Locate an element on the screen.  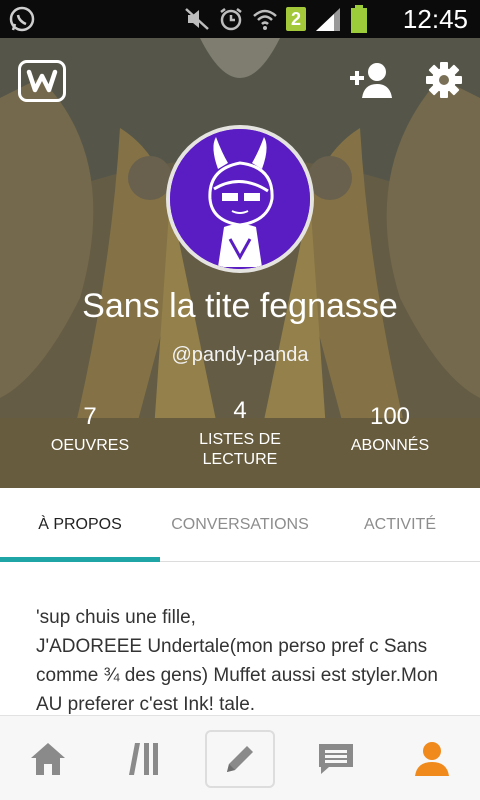
messages-icon is located at coordinates (336, 758).